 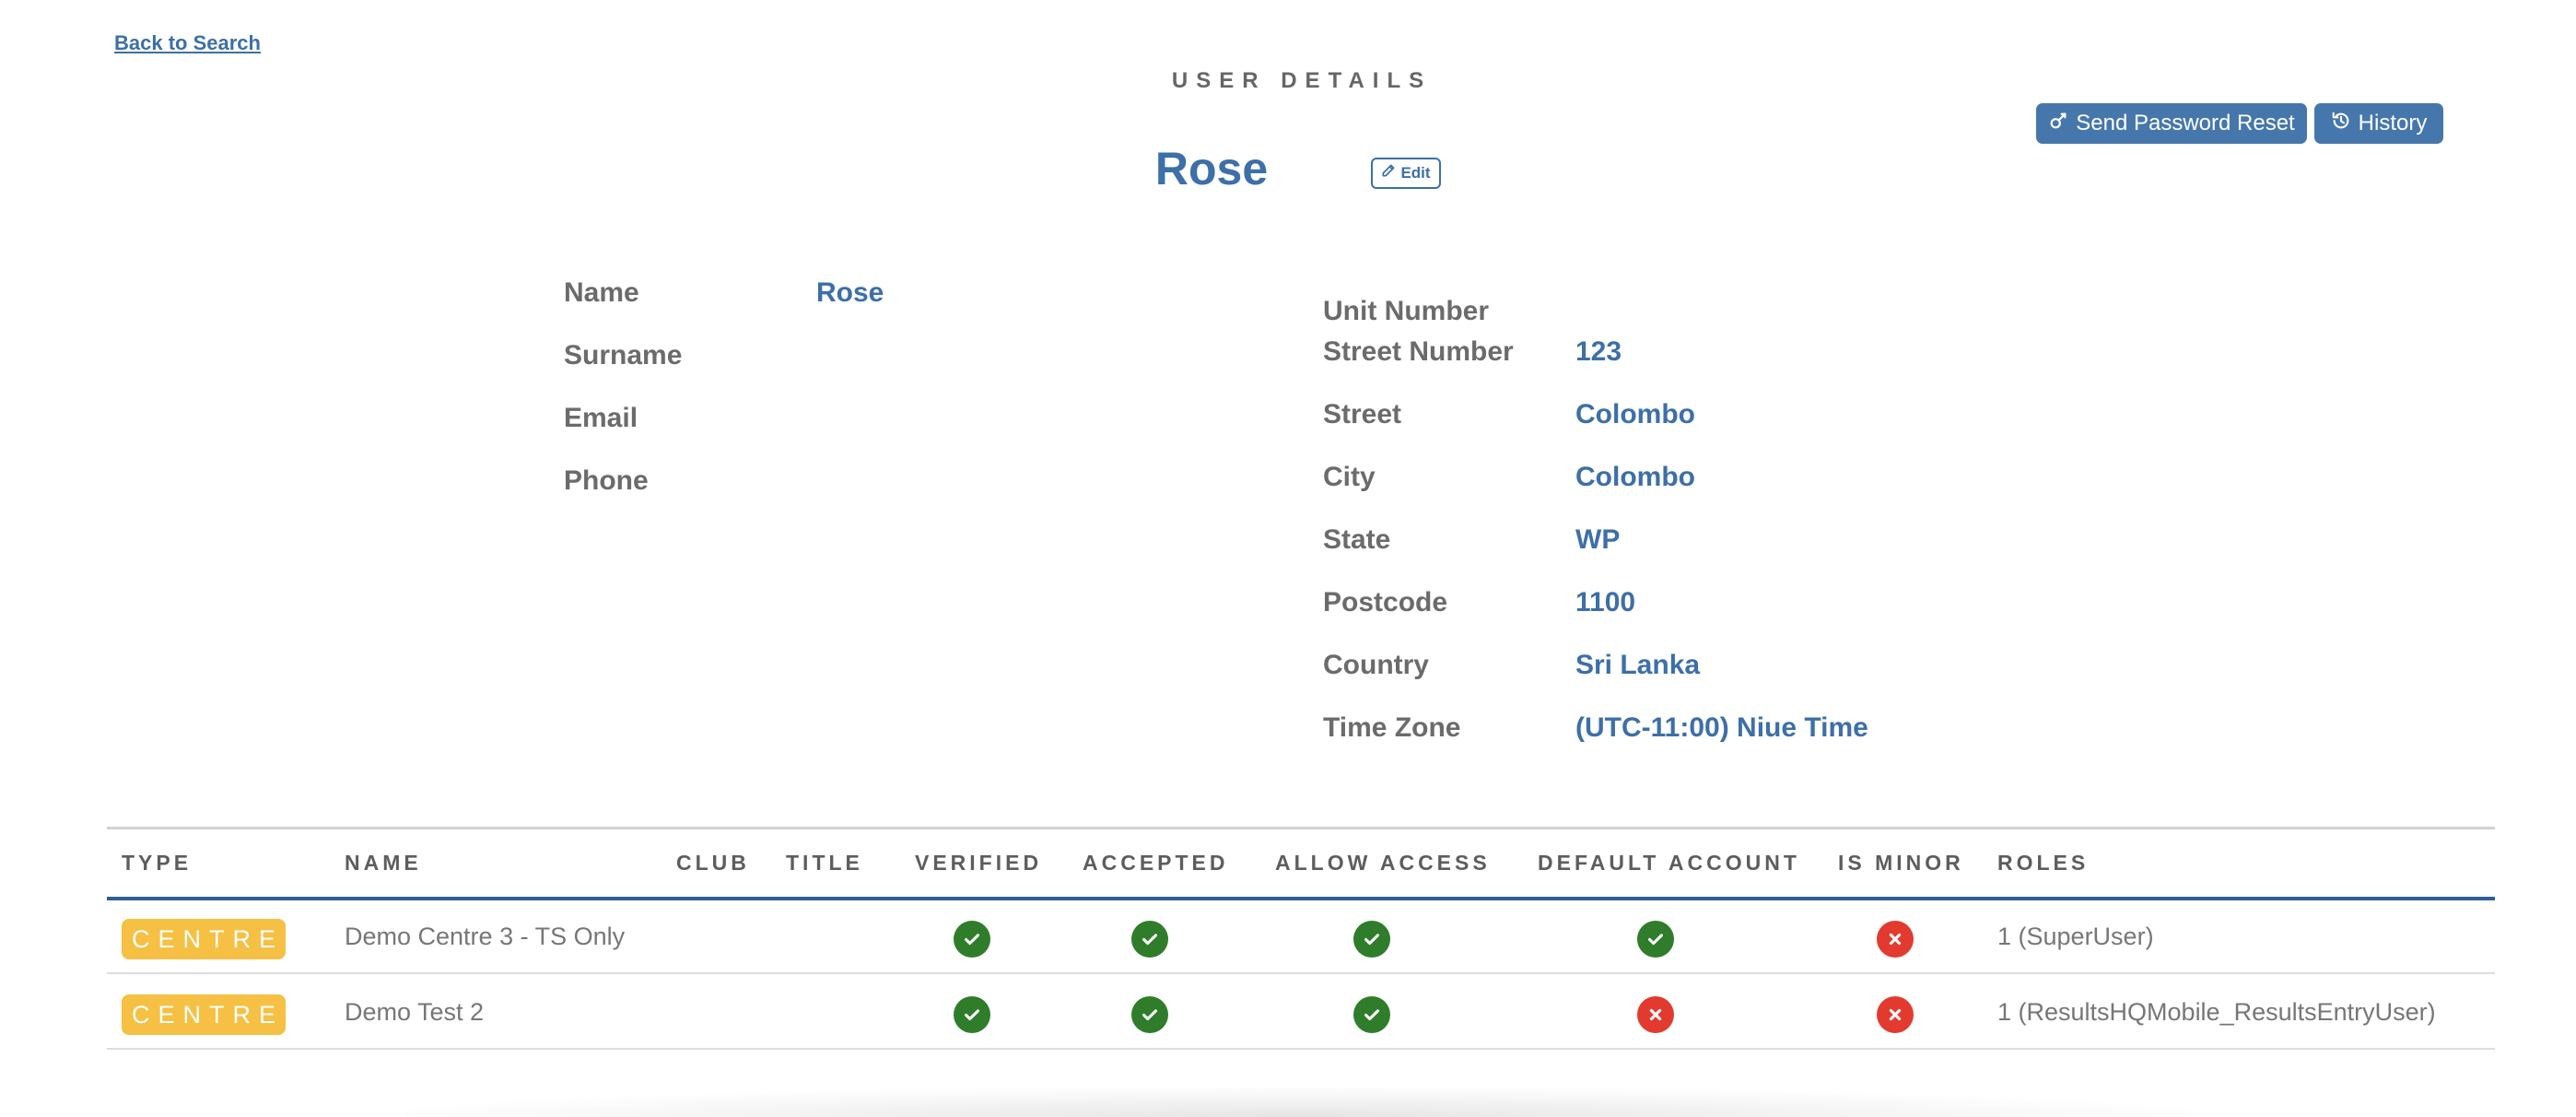 What do you see at coordinates (485, 936) in the screenshot?
I see `account-name: Demo Centre 3 - TS Only` at bounding box center [485, 936].